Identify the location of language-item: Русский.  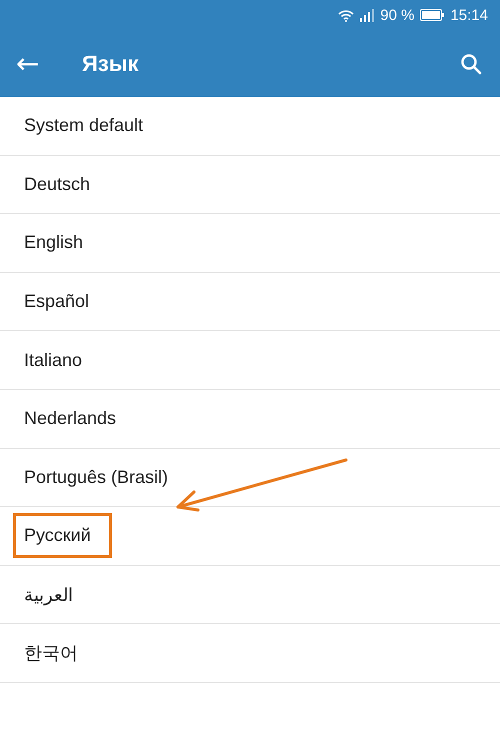
(62, 535).